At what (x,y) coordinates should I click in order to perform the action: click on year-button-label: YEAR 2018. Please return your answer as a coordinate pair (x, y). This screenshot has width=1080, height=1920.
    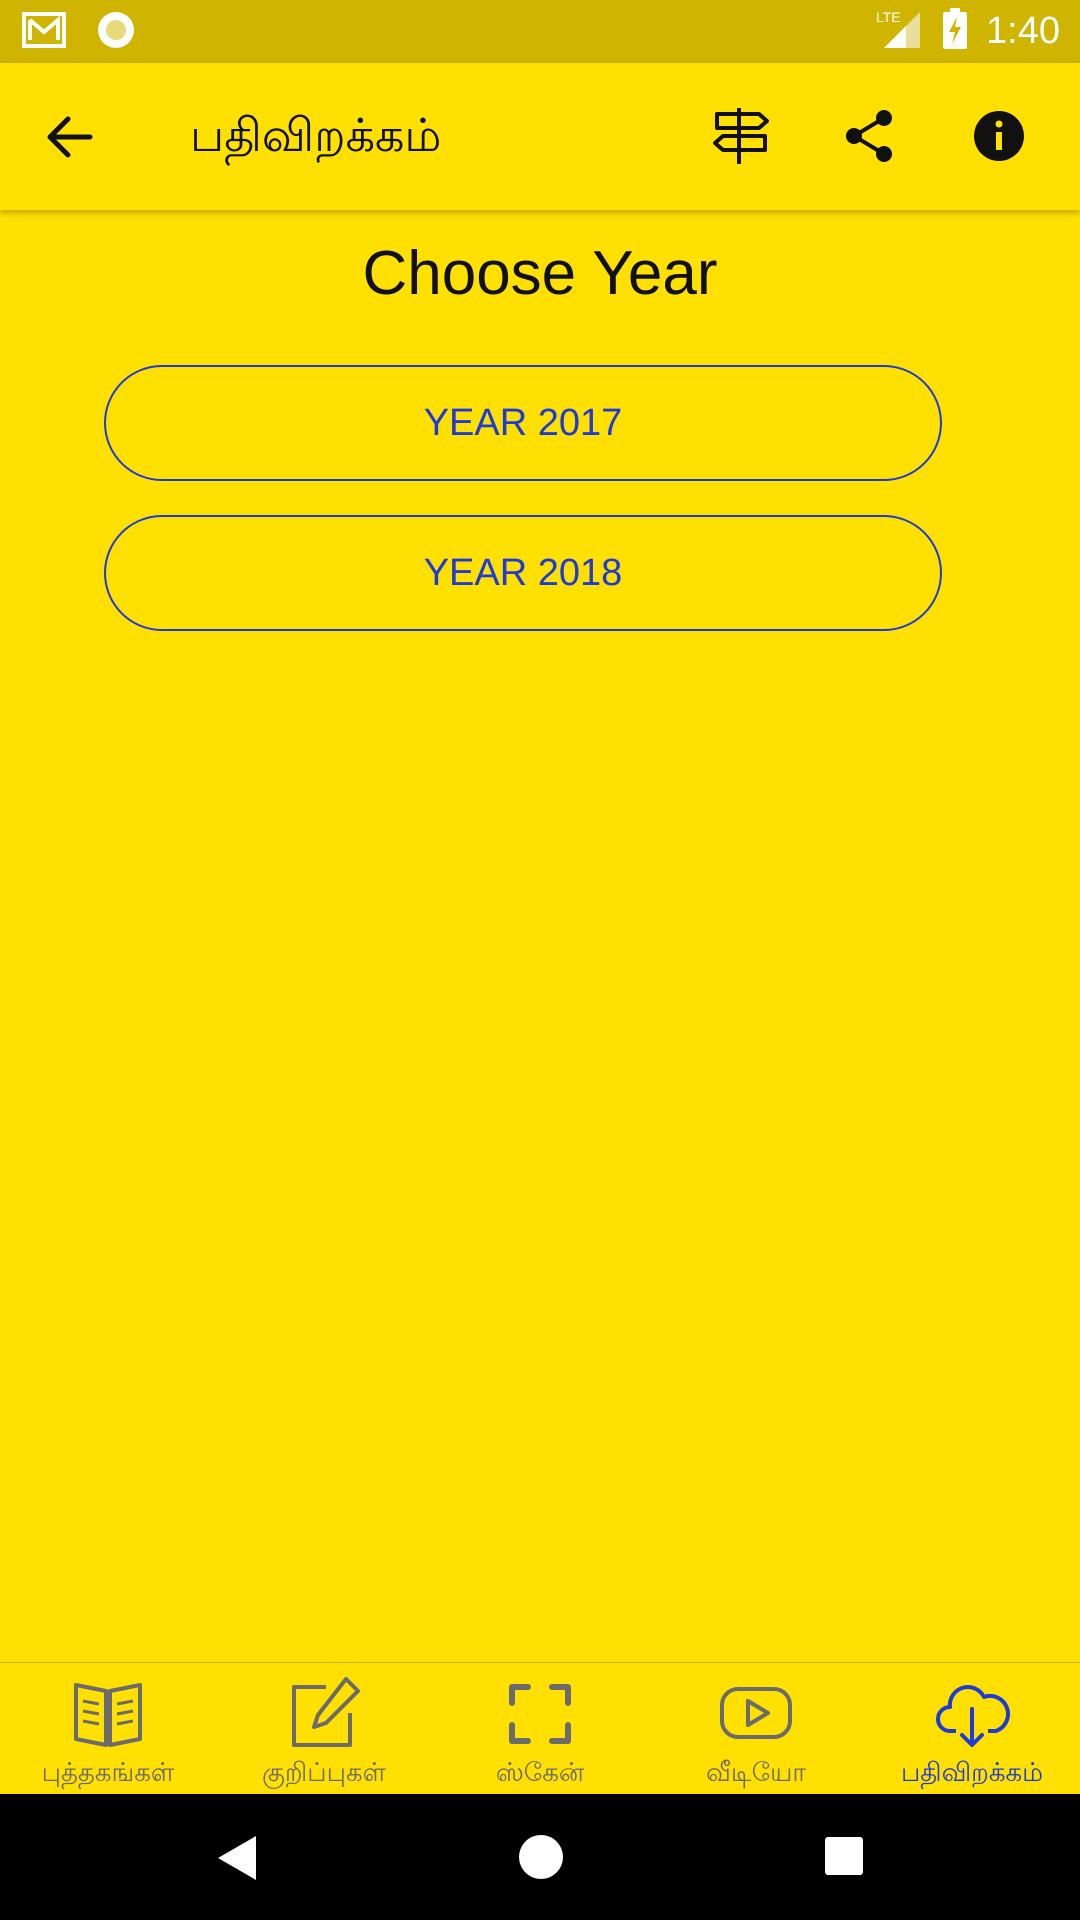
    Looking at the image, I should click on (523, 572).